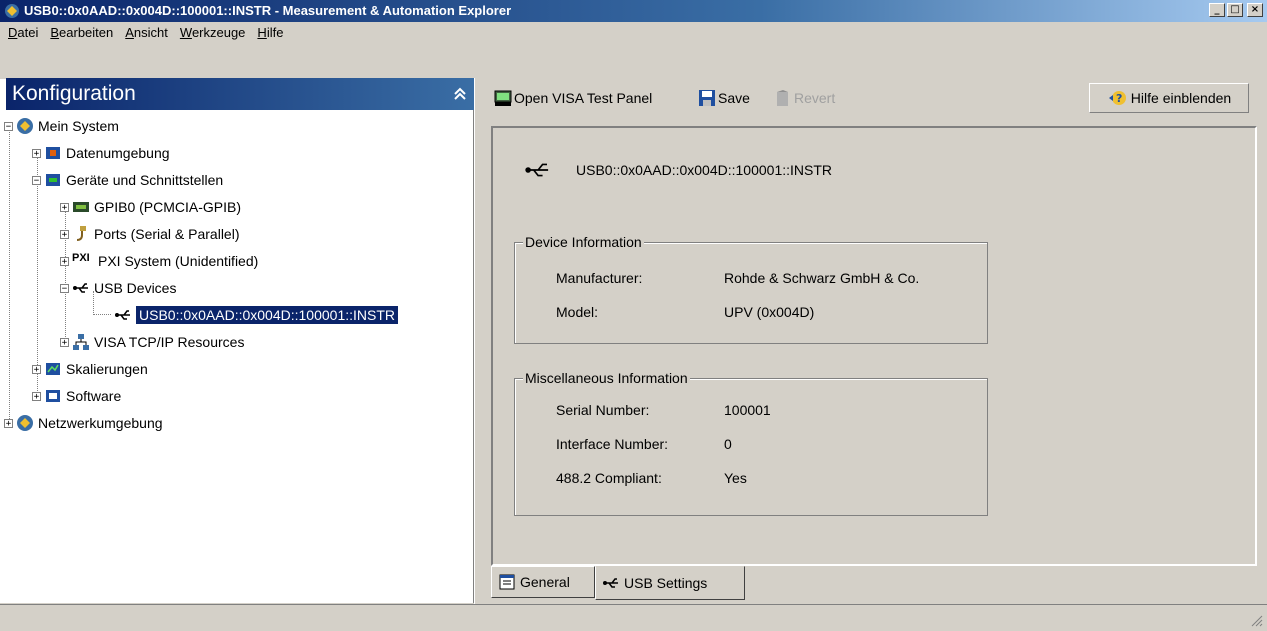 The image size is (1267, 631). I want to click on open-visa-test-panel-button: Open VISA Test Panel, so click(573, 98).